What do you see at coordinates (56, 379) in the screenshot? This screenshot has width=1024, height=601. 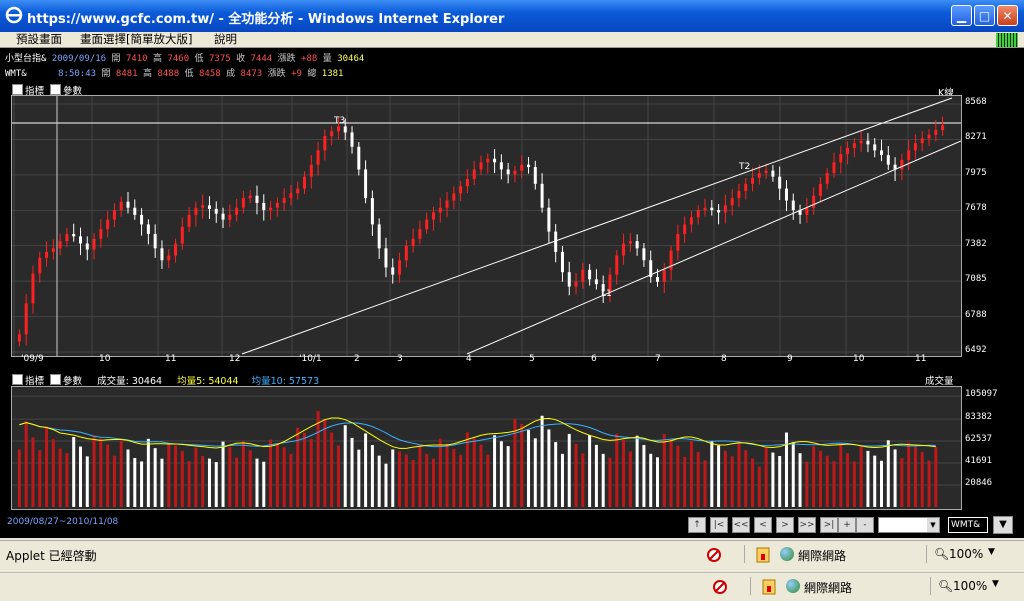 I see `vol-param-toggle-icon` at bounding box center [56, 379].